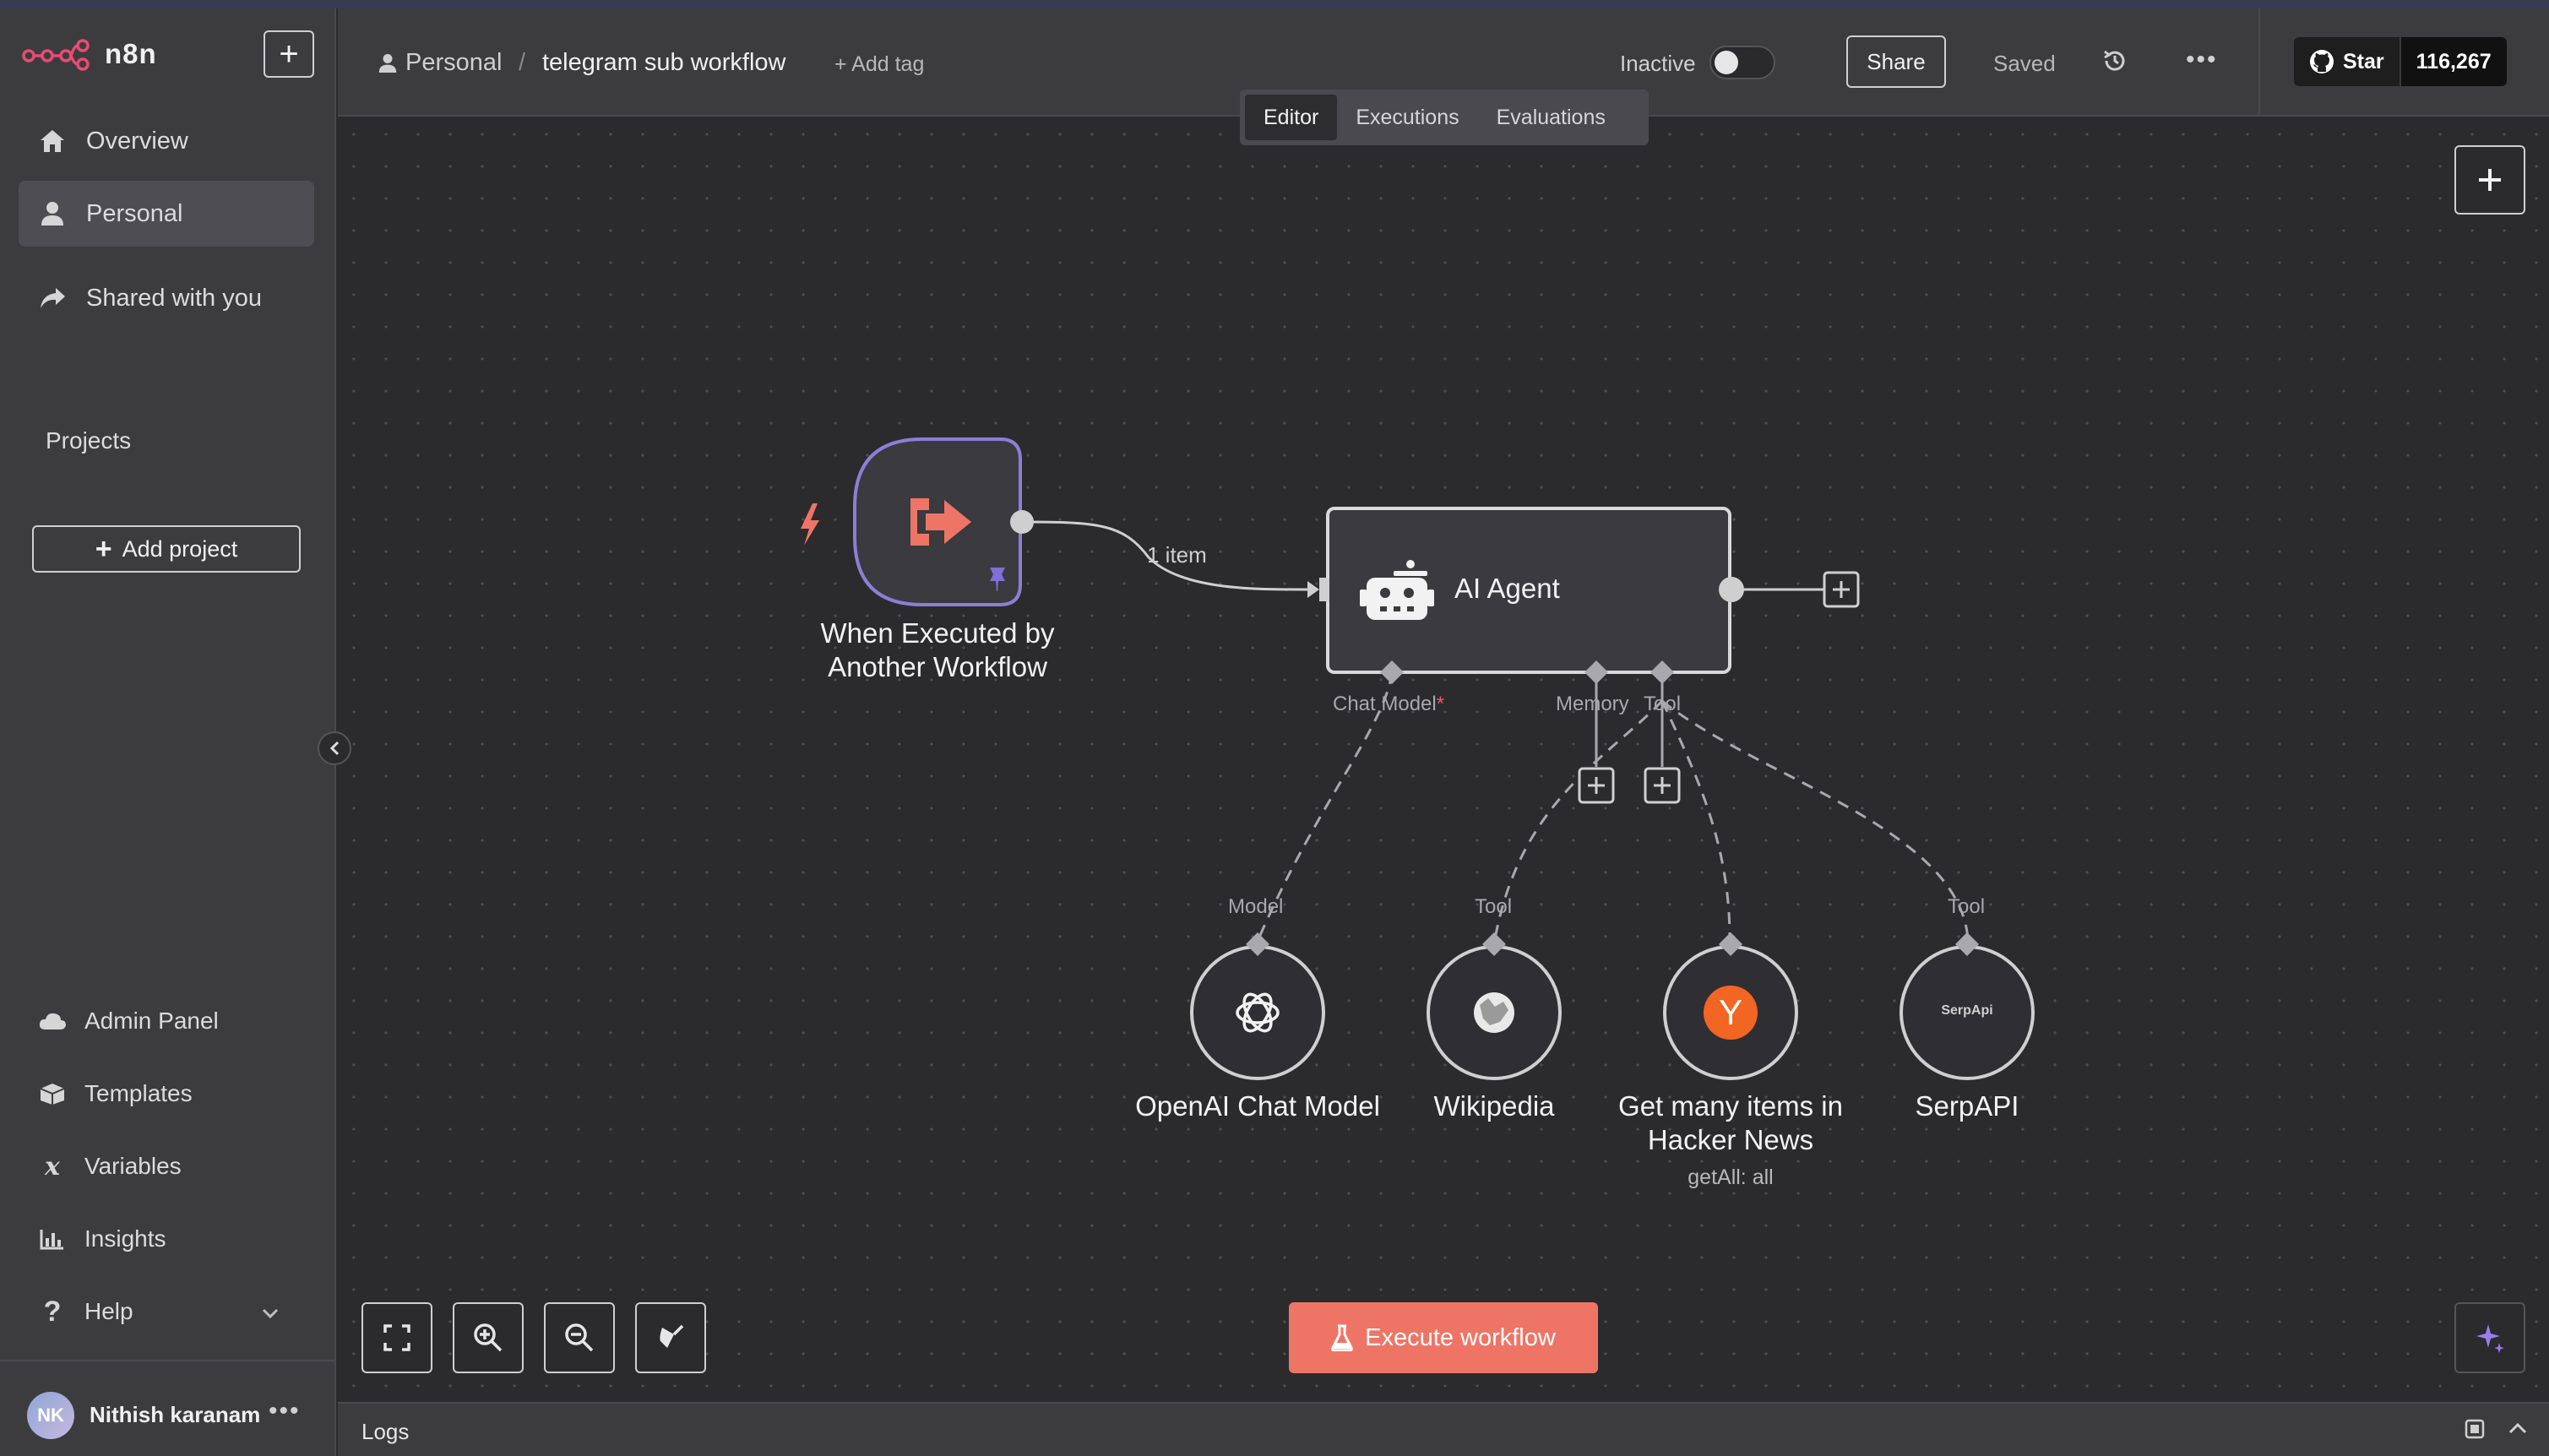 This screenshot has width=2549, height=1456. What do you see at coordinates (2475, 1432) in the screenshot?
I see `pop-out-icon` at bounding box center [2475, 1432].